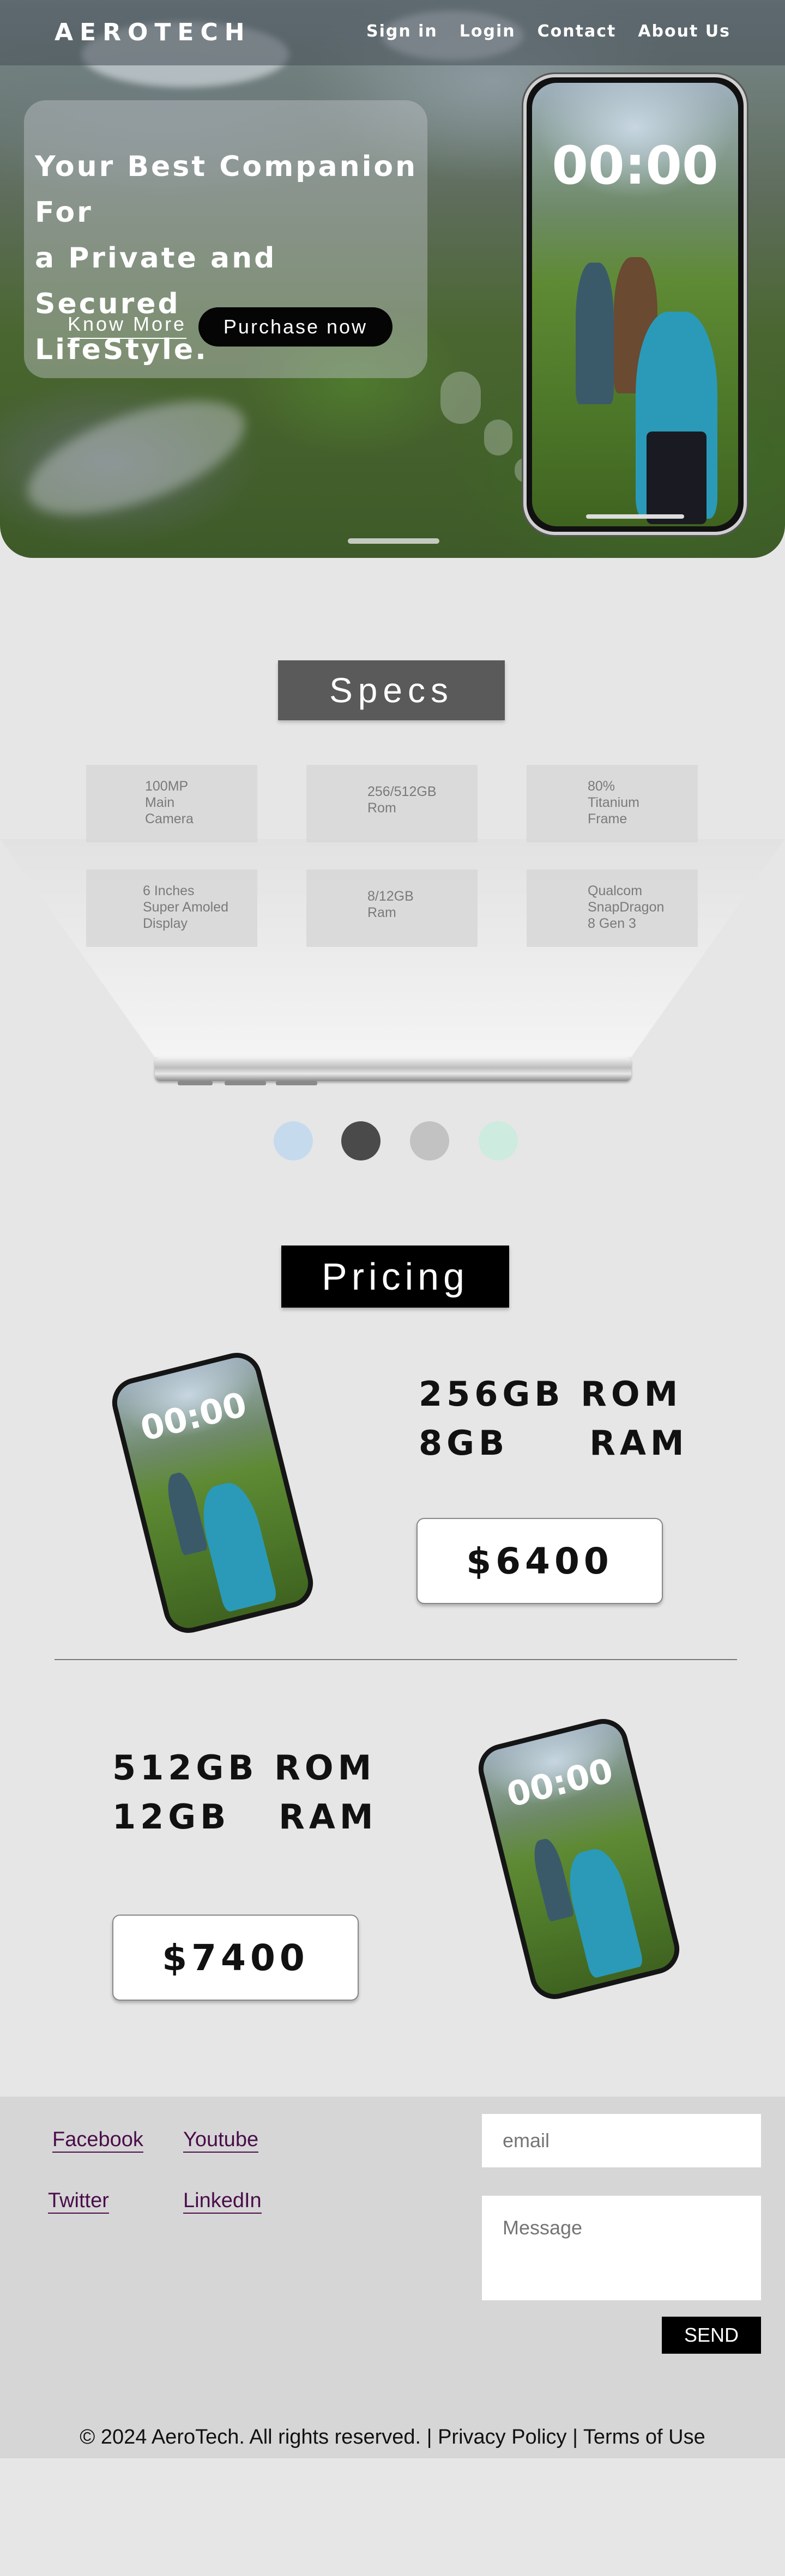  I want to click on color-swatch-light-blue, so click(293, 1141).